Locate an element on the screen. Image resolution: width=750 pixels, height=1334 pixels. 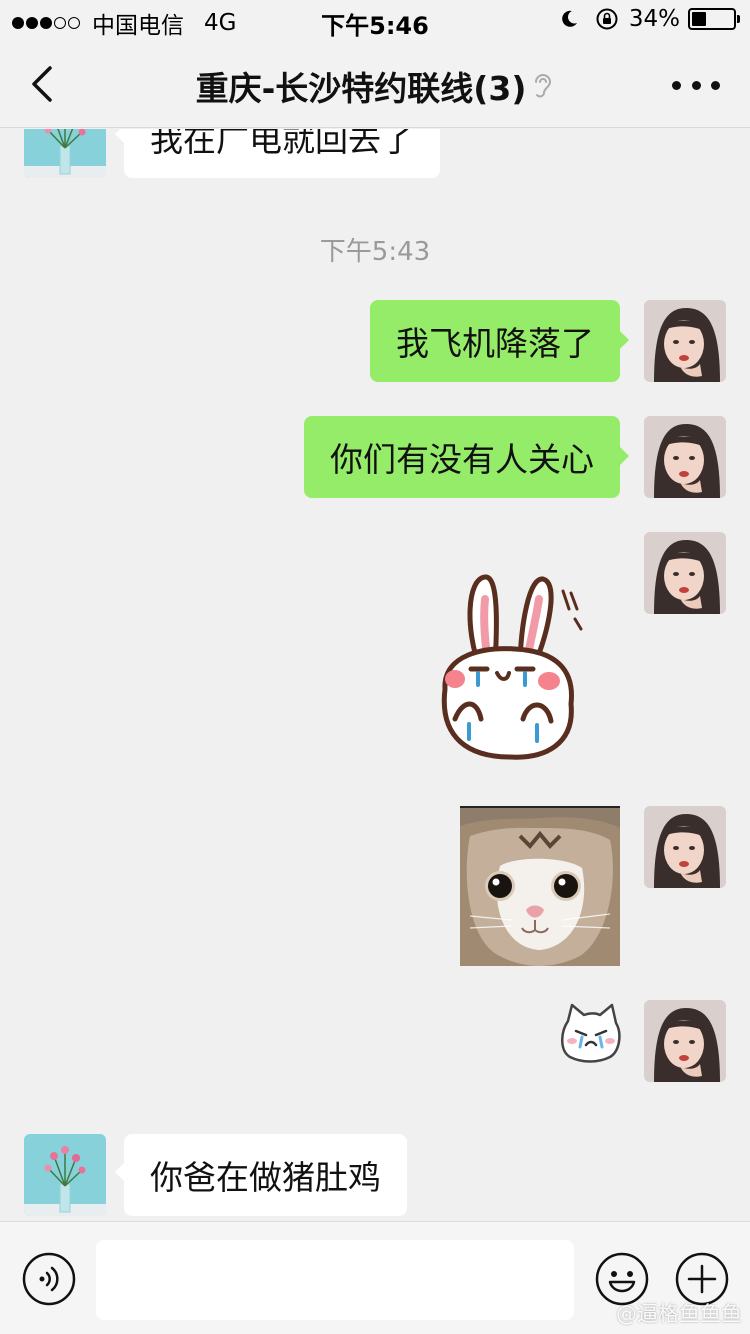
crying-cat-sticker is located at coordinates (591, 1032).